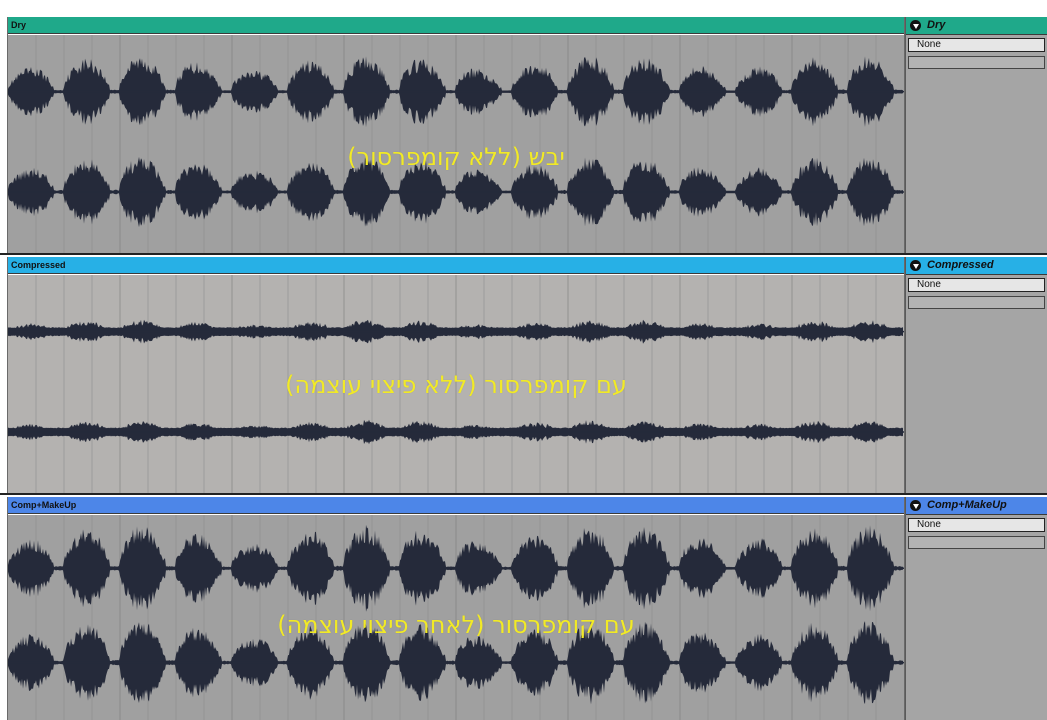 Image resolution: width=1047 pixels, height=720 pixels. What do you see at coordinates (456, 25) in the screenshot?
I see `clip-header-dry: Dry` at bounding box center [456, 25].